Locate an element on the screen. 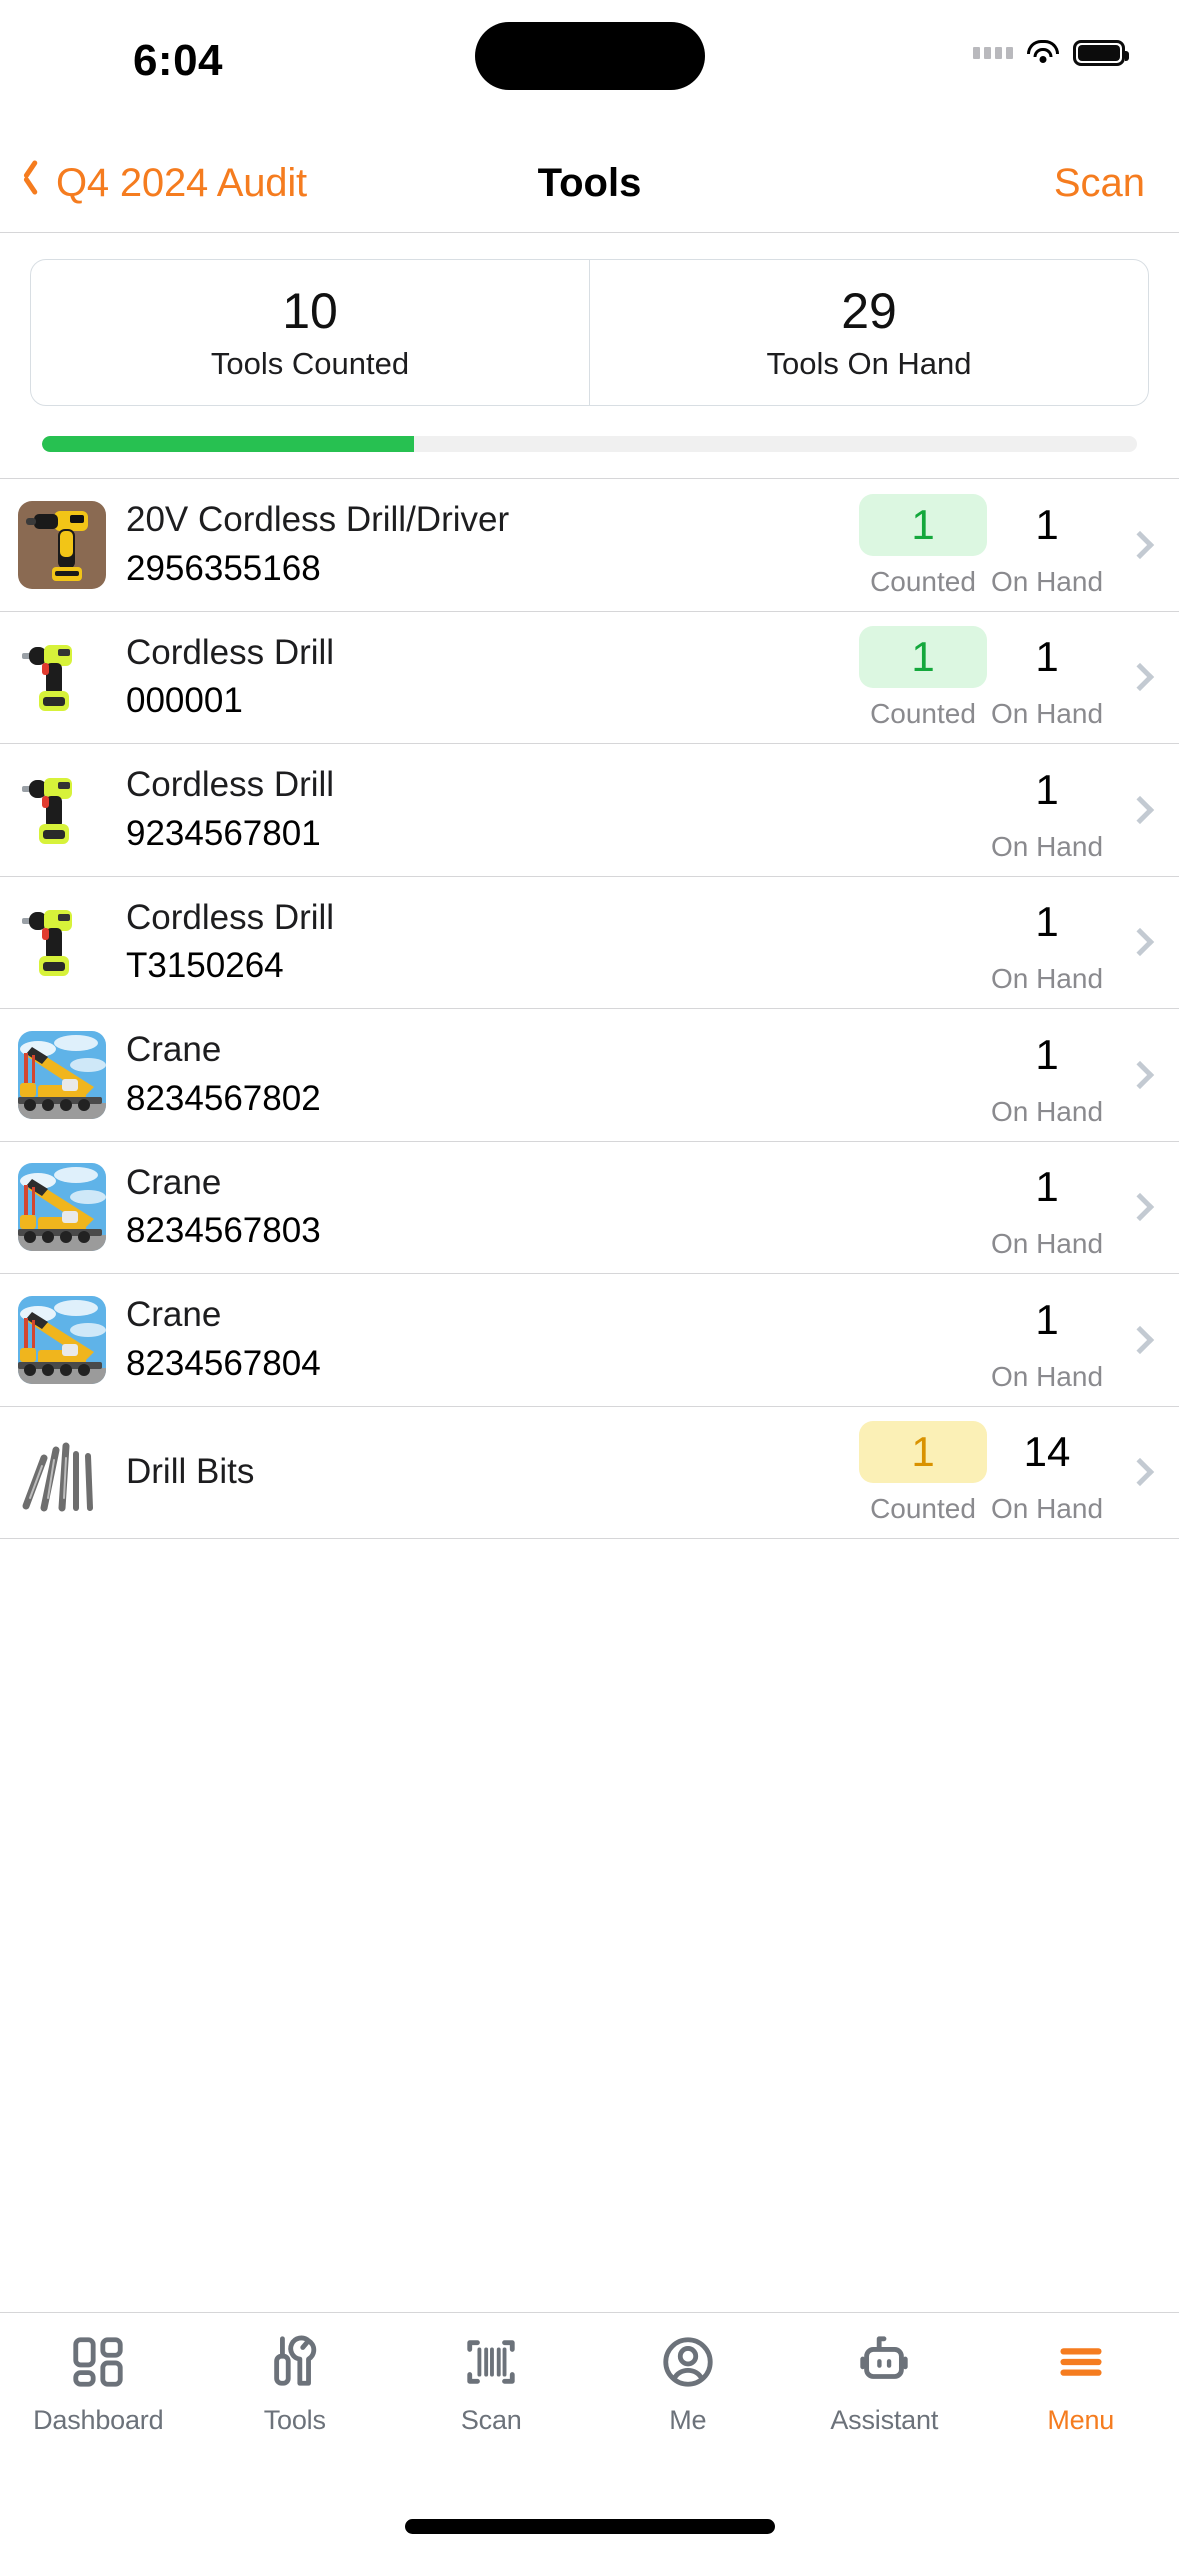 This screenshot has height=2556, width=1179. table-row: Cordless Drill T3150264 1 On Hand is located at coordinates (589, 942).